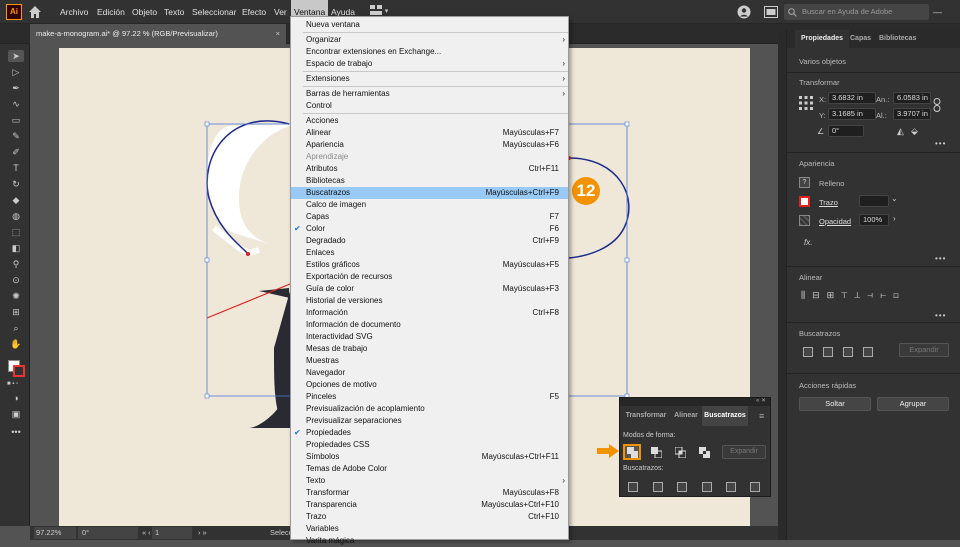 The width and height of the screenshot is (960, 547). Describe the element at coordinates (16, 72) in the screenshot. I see `direct-selection-tool-icon: ▷` at that location.